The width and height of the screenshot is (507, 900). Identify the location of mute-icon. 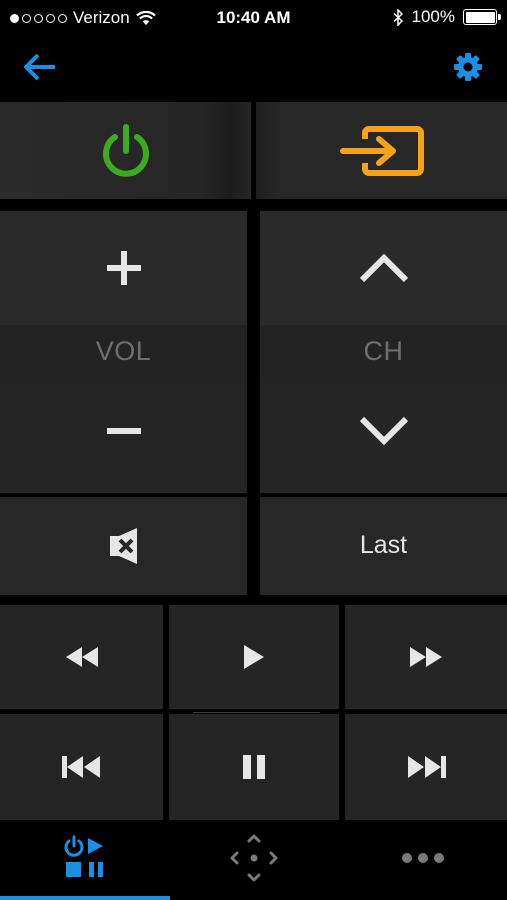
(123, 546).